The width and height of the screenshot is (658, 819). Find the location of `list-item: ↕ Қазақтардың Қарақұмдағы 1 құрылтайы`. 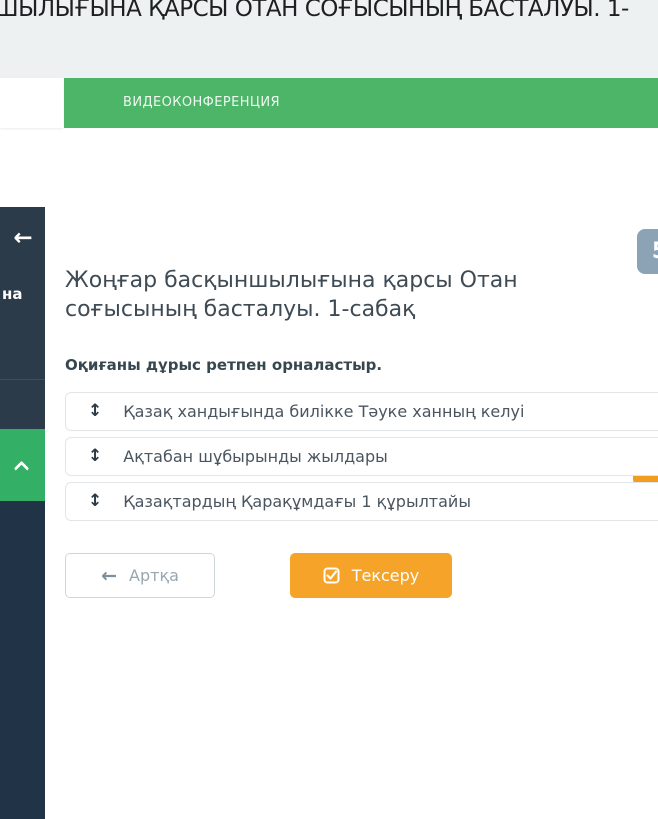

list-item: ↕ Қазақтардың Қарақұмдағы 1 құрылтайы is located at coordinates (361, 501).